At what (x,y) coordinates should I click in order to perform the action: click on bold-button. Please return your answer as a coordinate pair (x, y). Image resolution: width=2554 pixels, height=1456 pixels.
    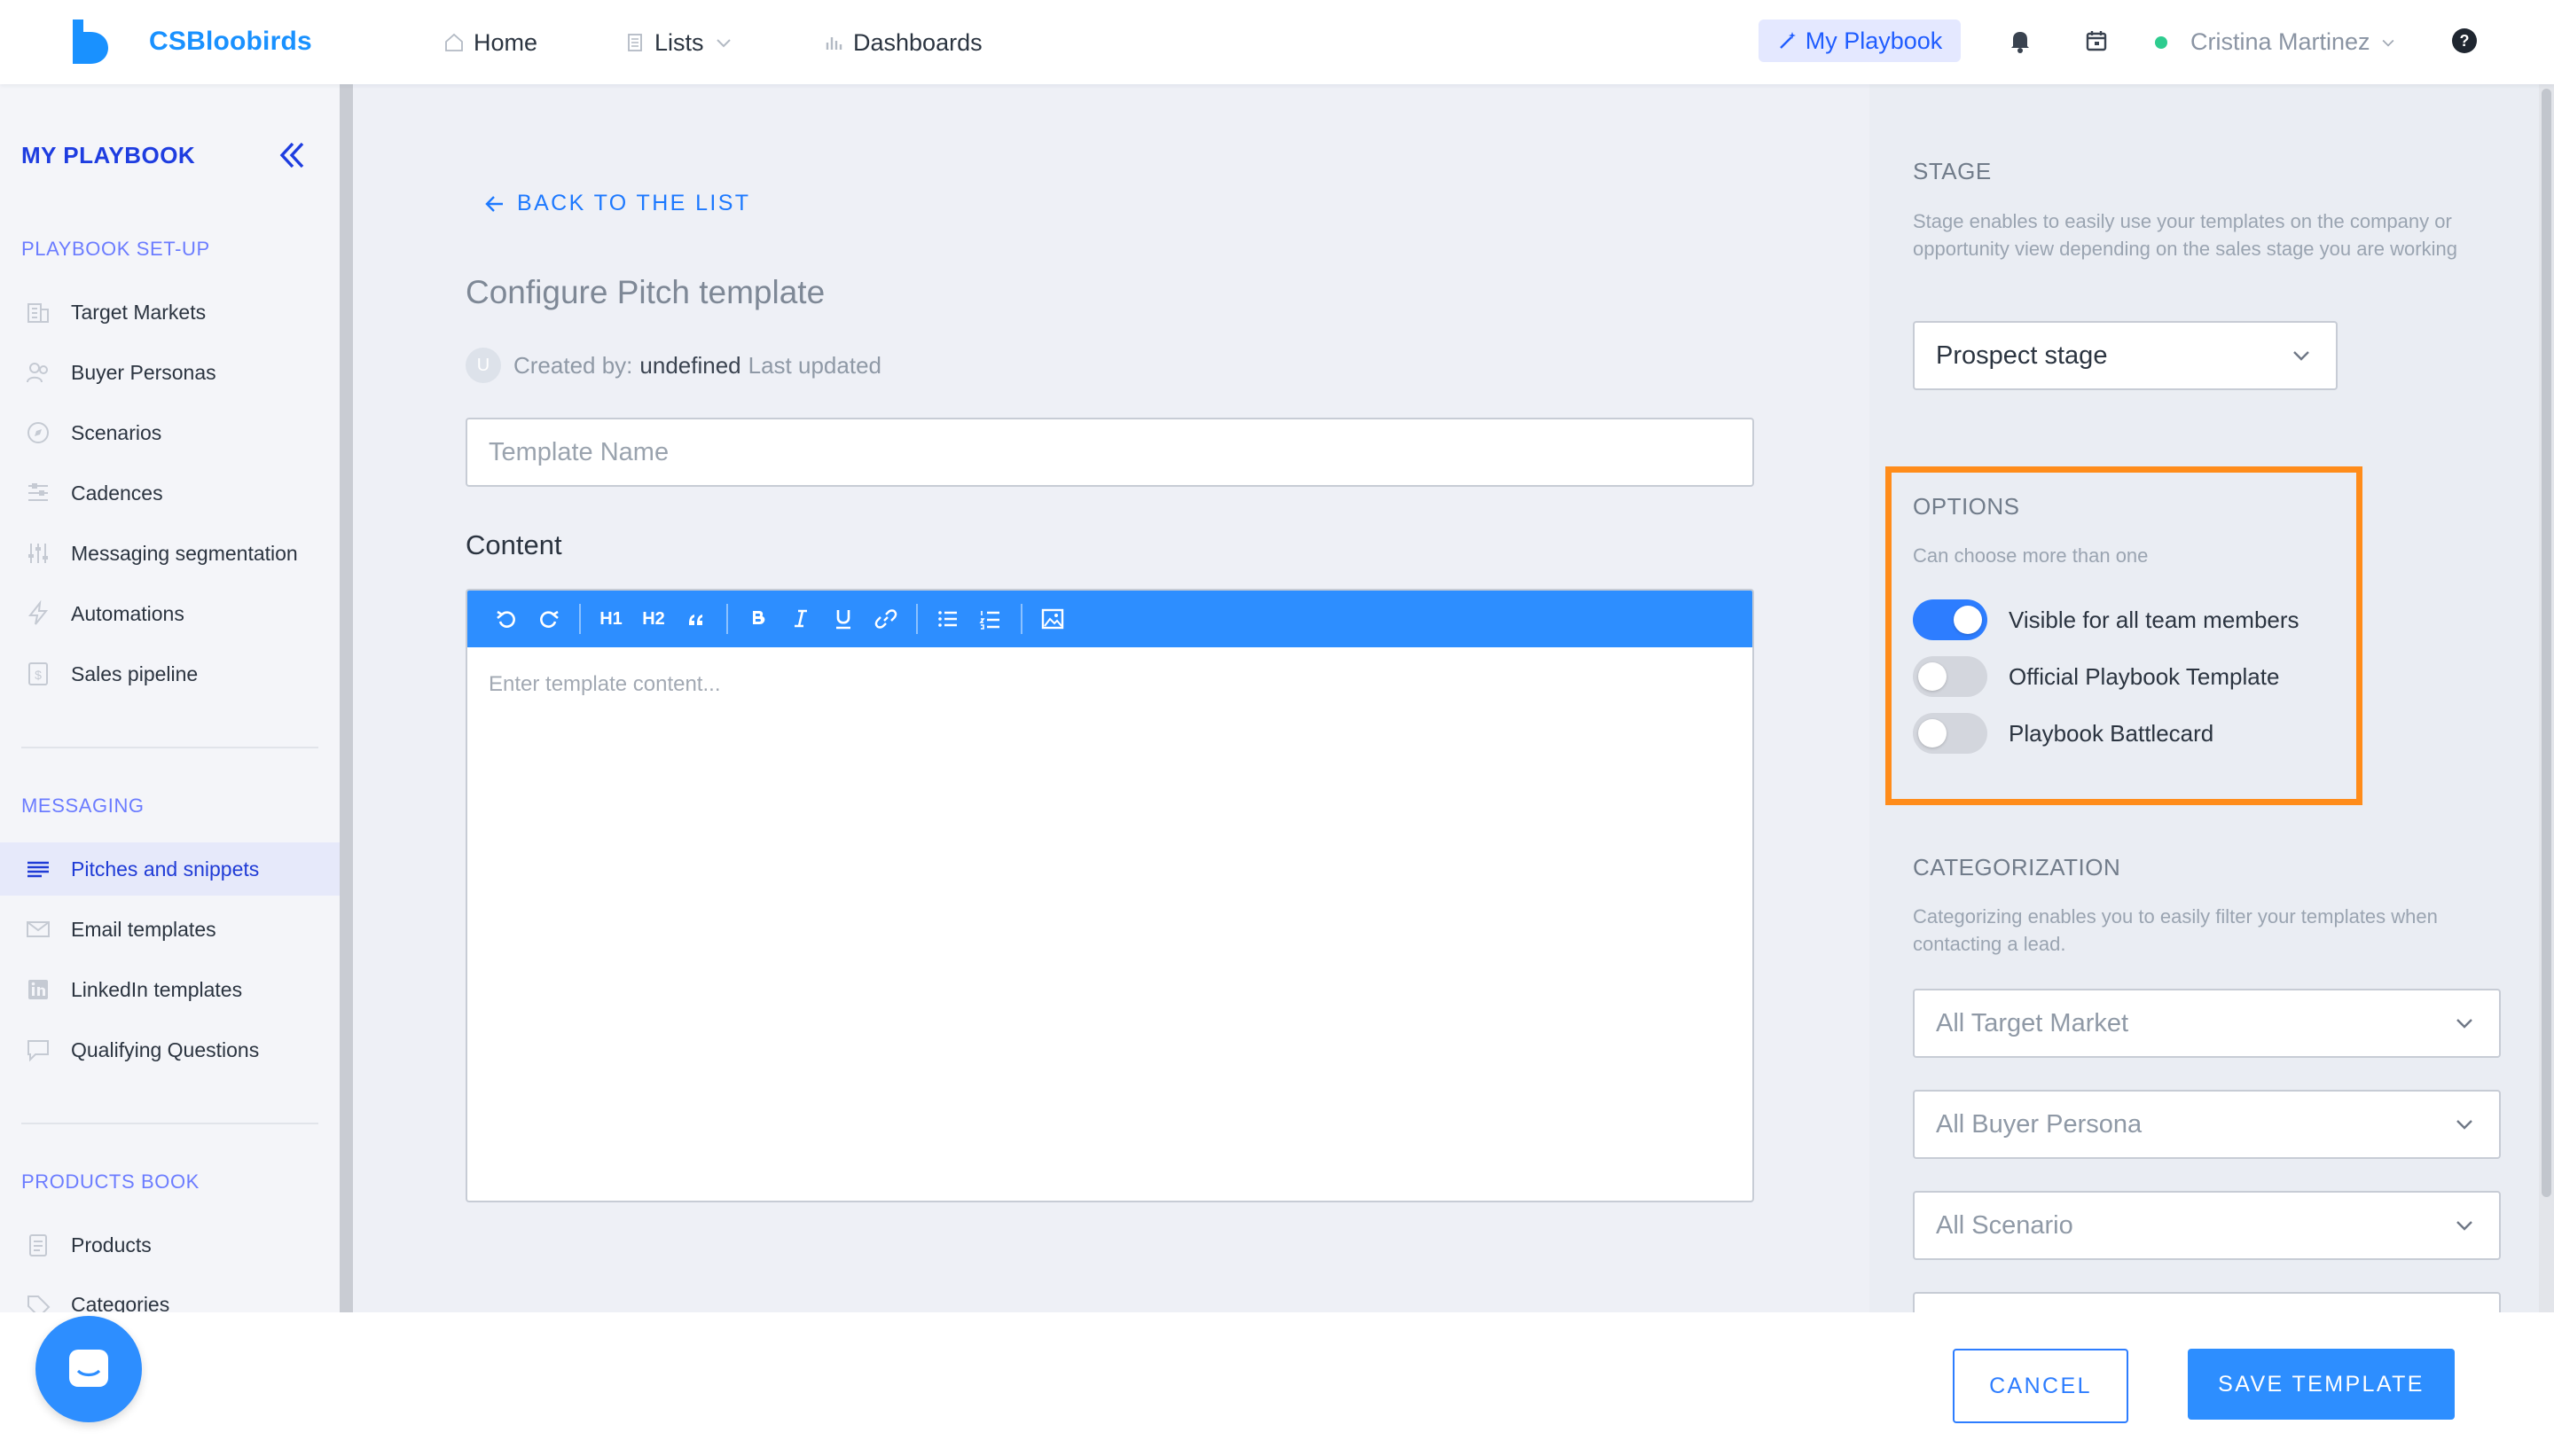
    Looking at the image, I should click on (758, 619).